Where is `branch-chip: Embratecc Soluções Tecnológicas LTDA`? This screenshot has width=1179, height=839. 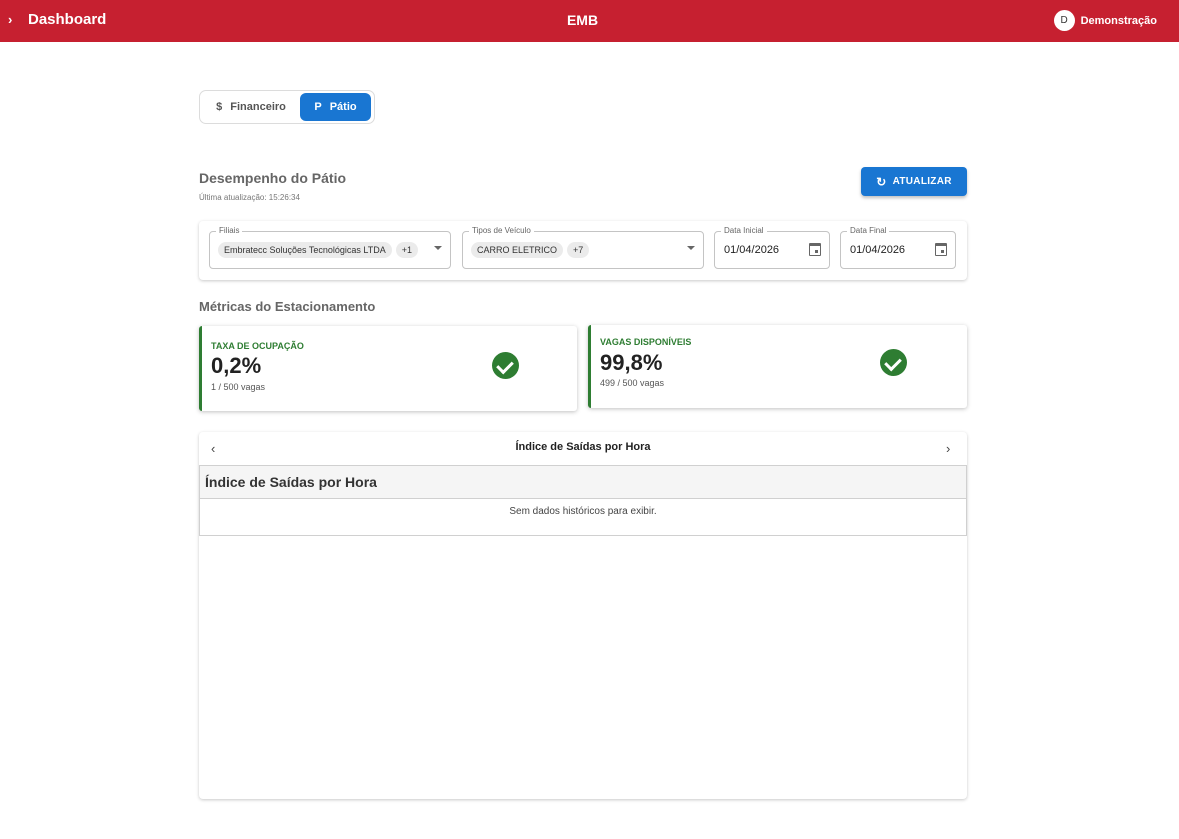
branch-chip: Embratecc Soluções Tecnológicas LTDA is located at coordinates (305, 250).